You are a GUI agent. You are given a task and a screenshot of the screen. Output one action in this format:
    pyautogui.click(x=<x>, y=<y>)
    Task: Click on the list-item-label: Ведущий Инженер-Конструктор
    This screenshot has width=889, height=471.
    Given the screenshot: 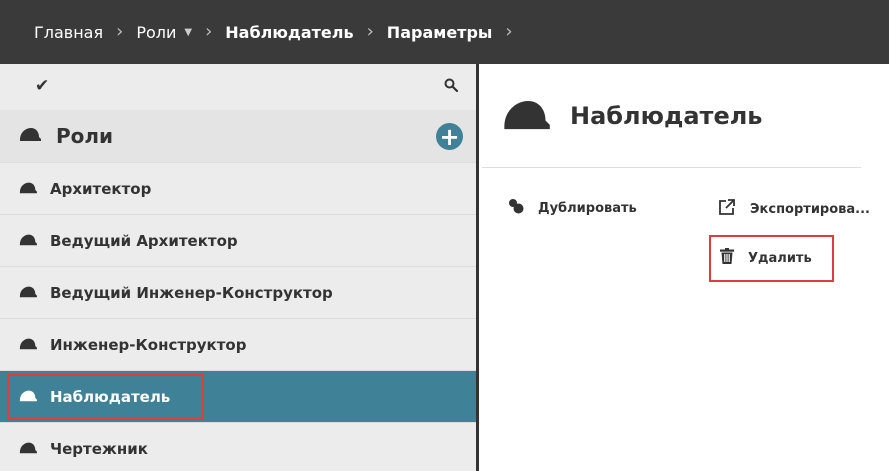 What is the action you would take?
    pyautogui.click(x=191, y=292)
    